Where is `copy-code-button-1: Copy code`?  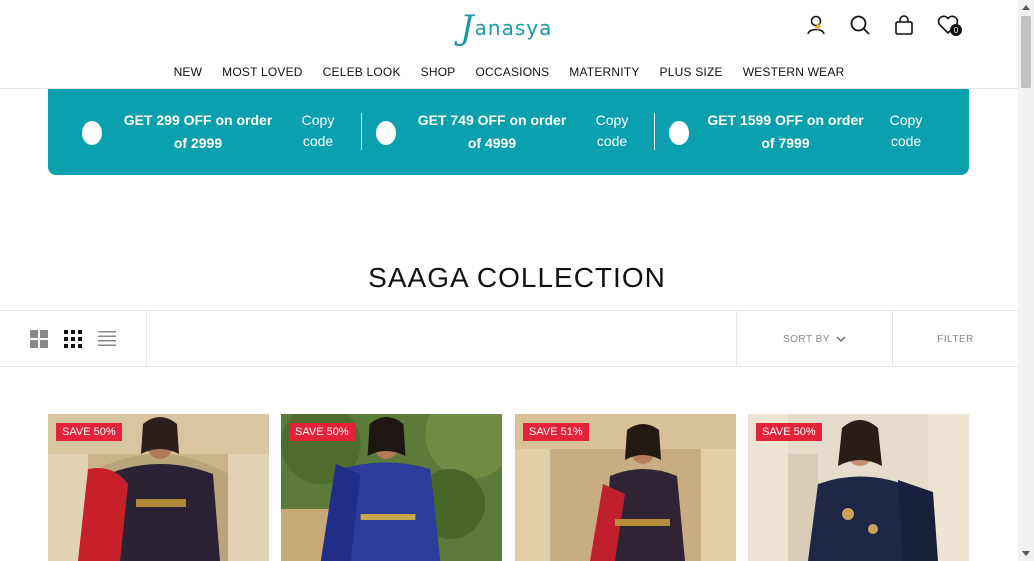 copy-code-button-1: Copy code is located at coordinates (318, 131).